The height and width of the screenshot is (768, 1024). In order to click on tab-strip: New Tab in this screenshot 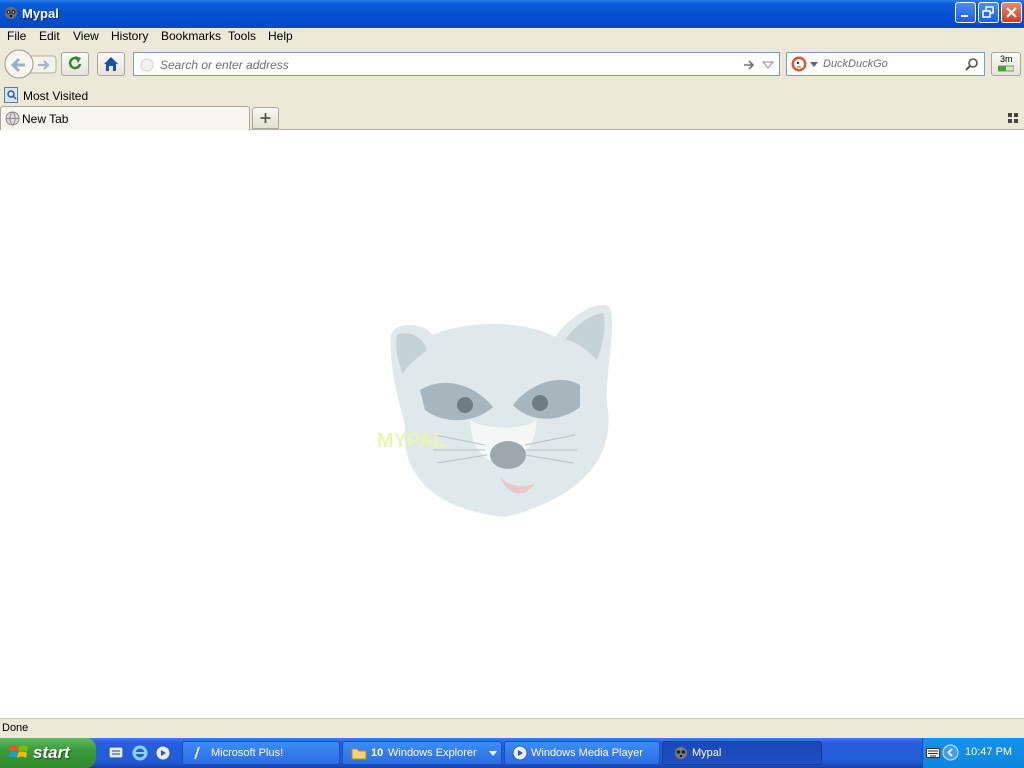, I will do `click(512, 118)`.